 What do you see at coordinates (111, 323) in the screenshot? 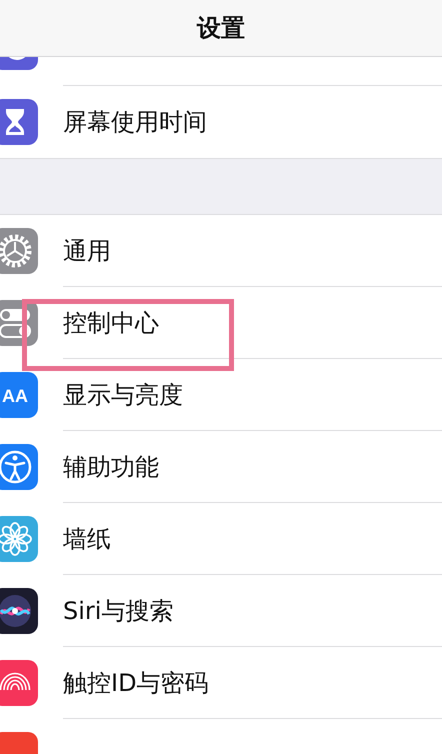
I see `row-label: 控制中心` at bounding box center [111, 323].